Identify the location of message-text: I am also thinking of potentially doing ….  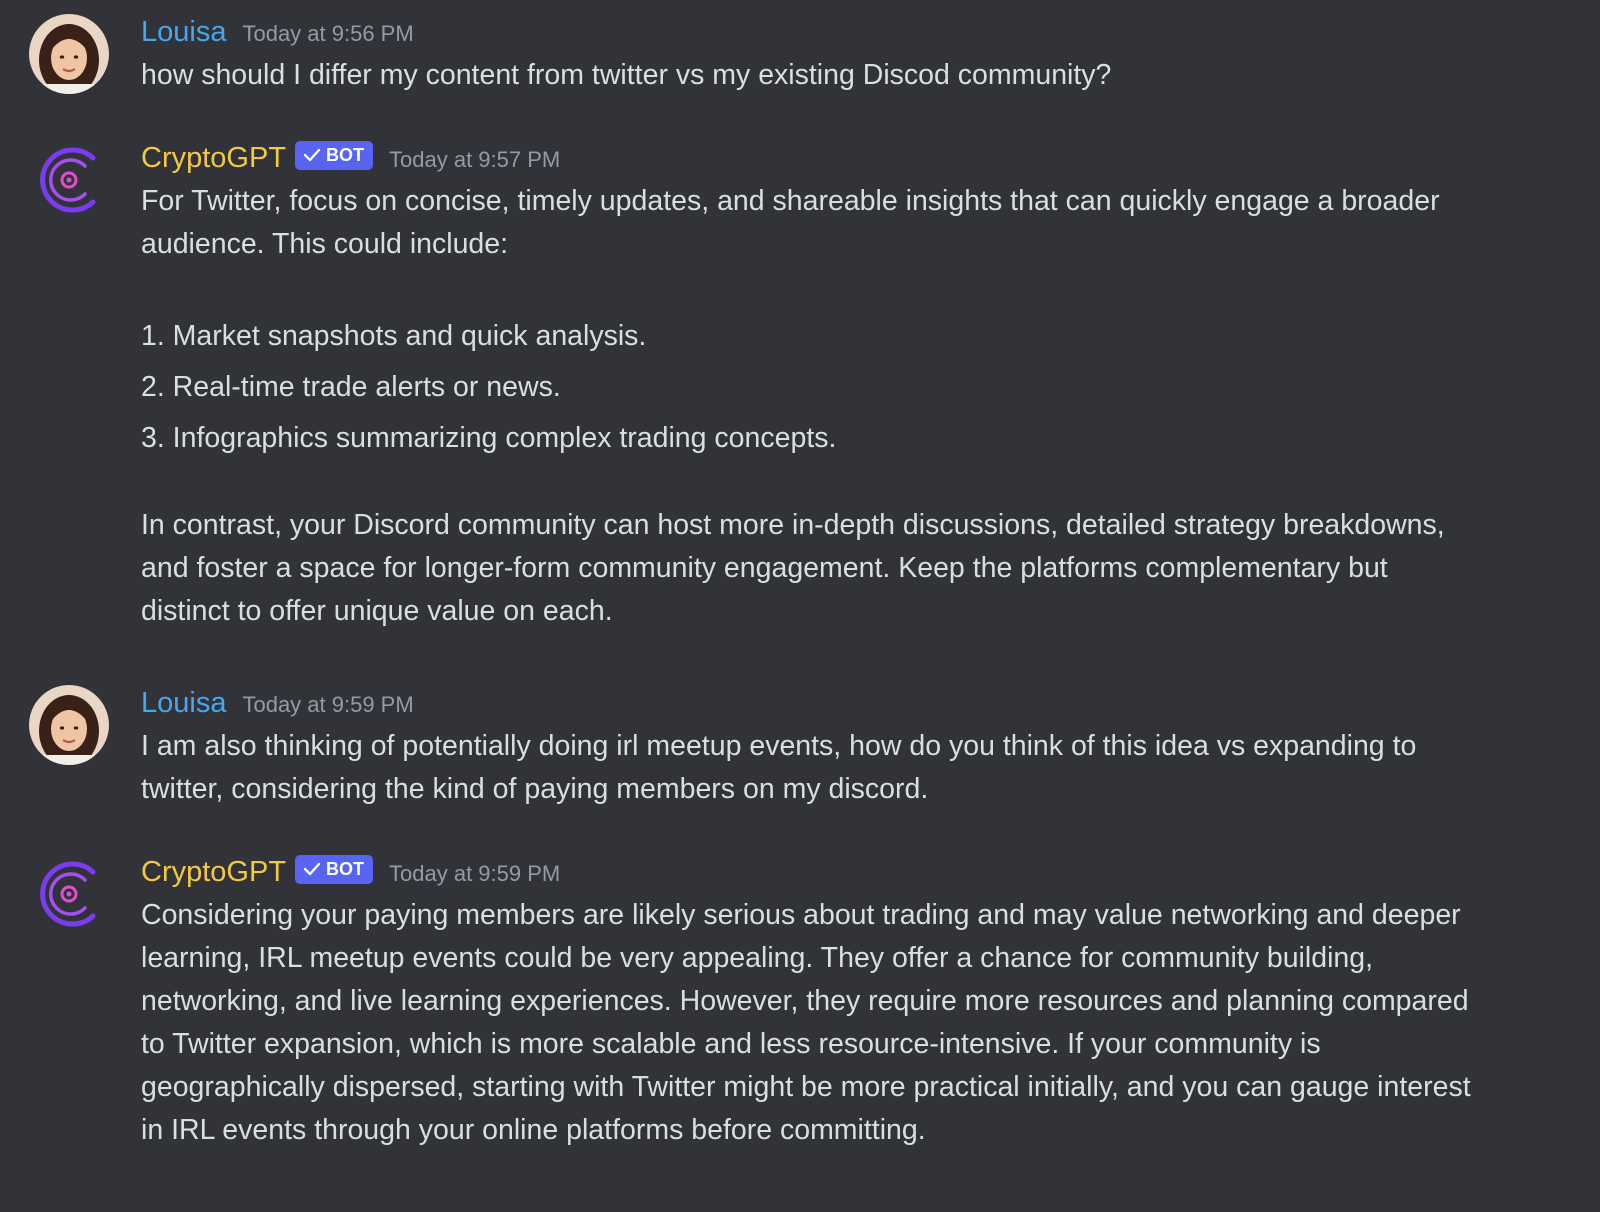
(806, 768).